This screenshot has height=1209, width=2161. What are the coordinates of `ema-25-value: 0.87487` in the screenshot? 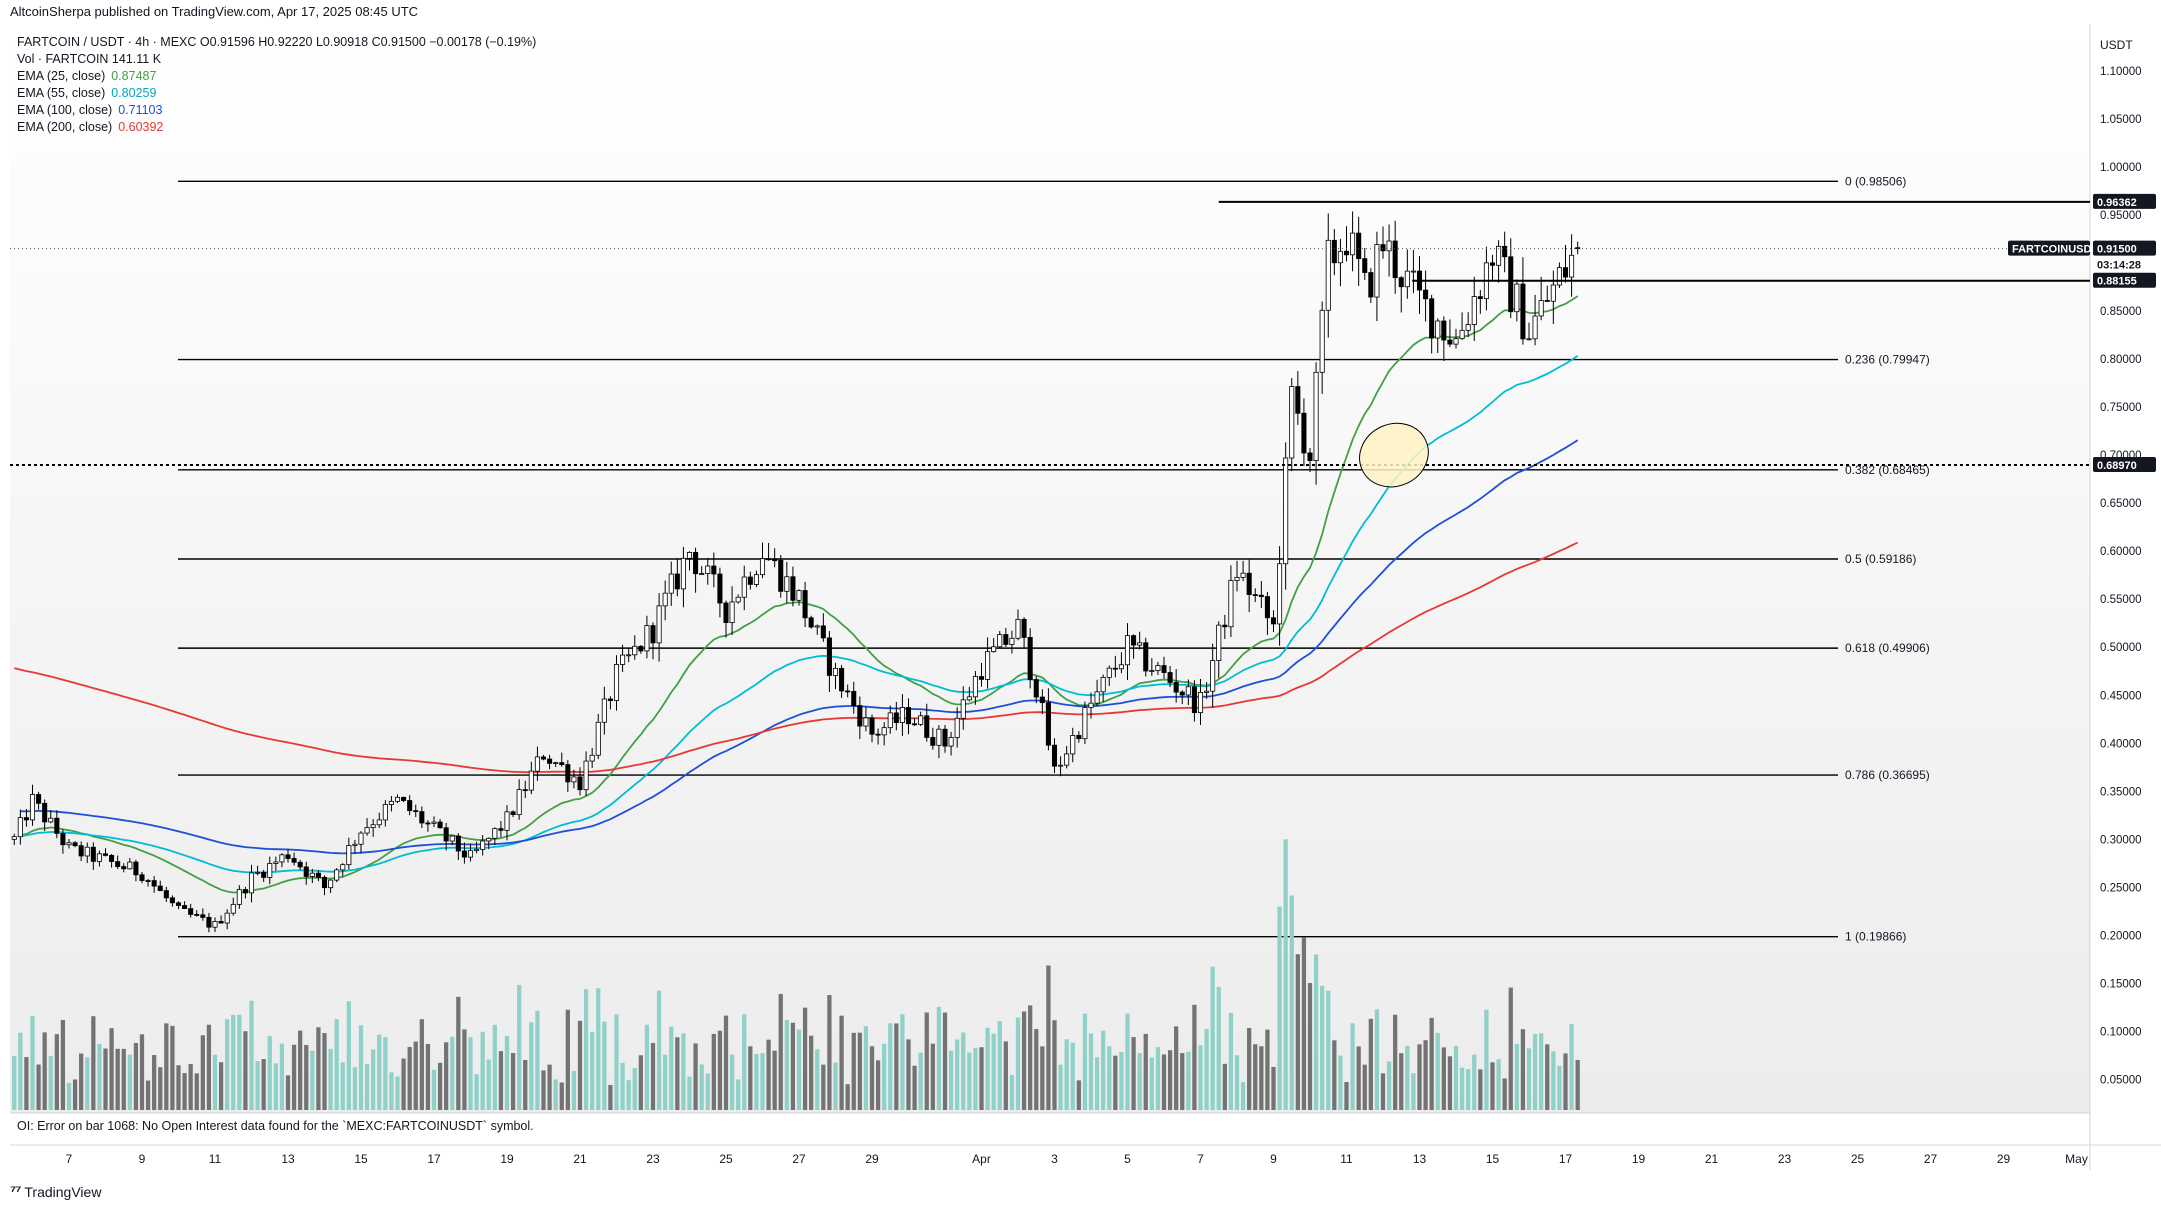 It's located at (134, 76).